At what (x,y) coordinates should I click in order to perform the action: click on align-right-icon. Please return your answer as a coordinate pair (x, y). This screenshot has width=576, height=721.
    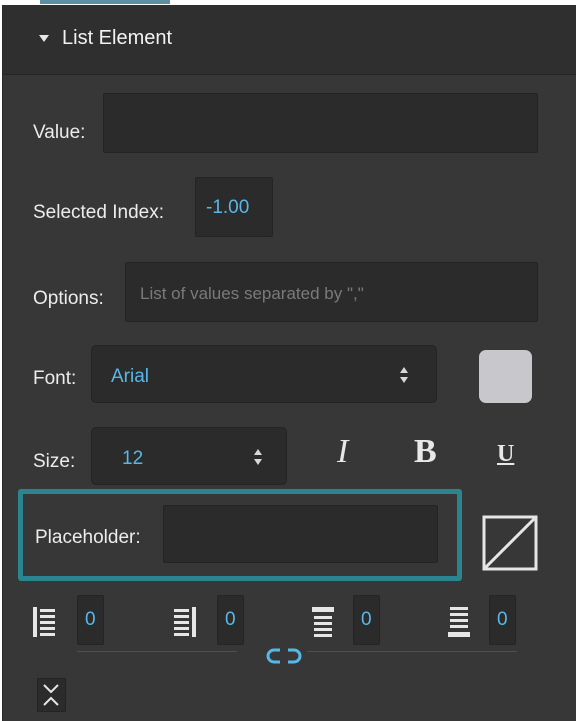
    Looking at the image, I should click on (185, 622).